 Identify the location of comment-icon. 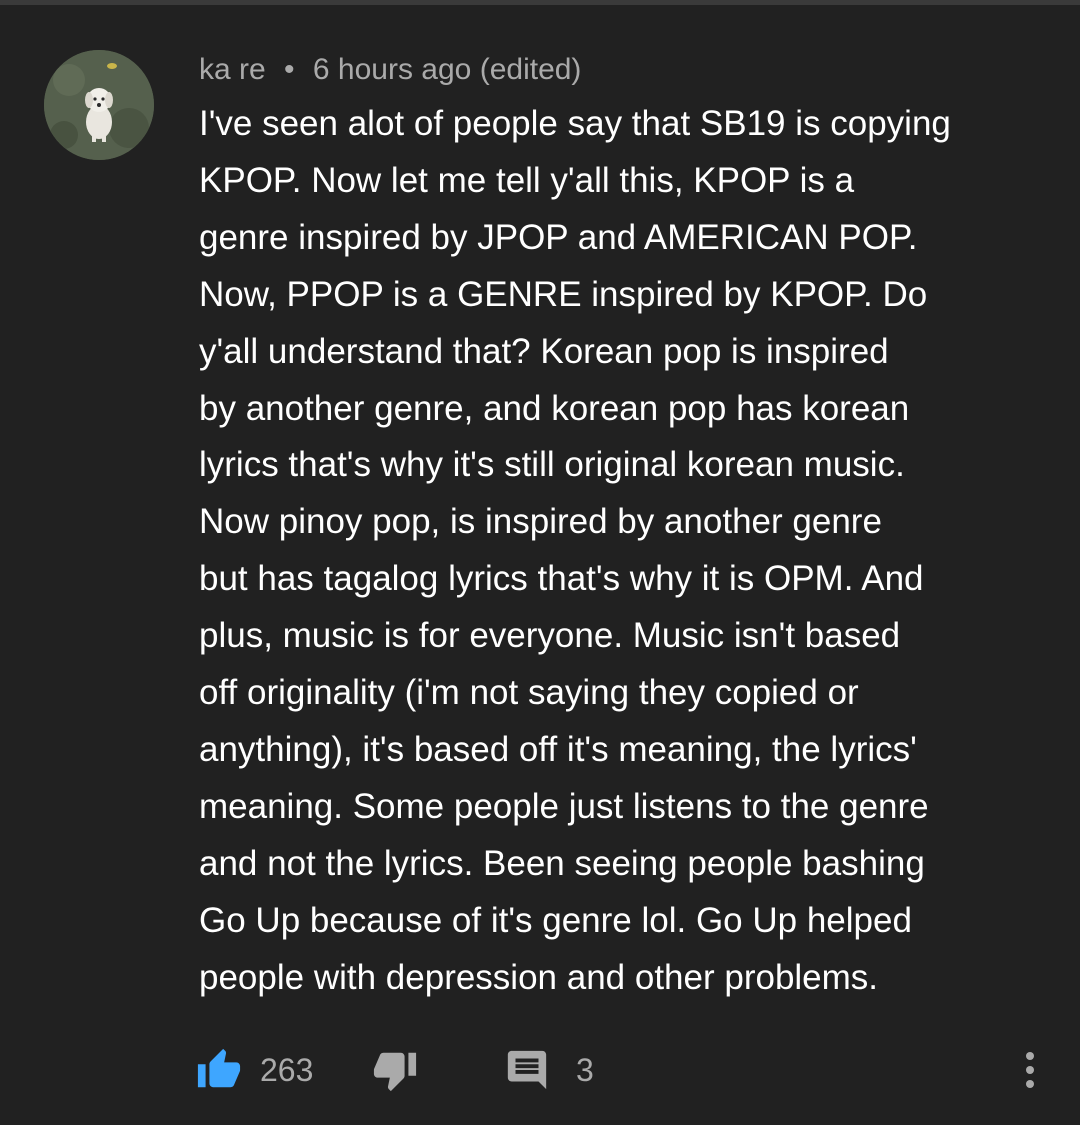
(527, 1070).